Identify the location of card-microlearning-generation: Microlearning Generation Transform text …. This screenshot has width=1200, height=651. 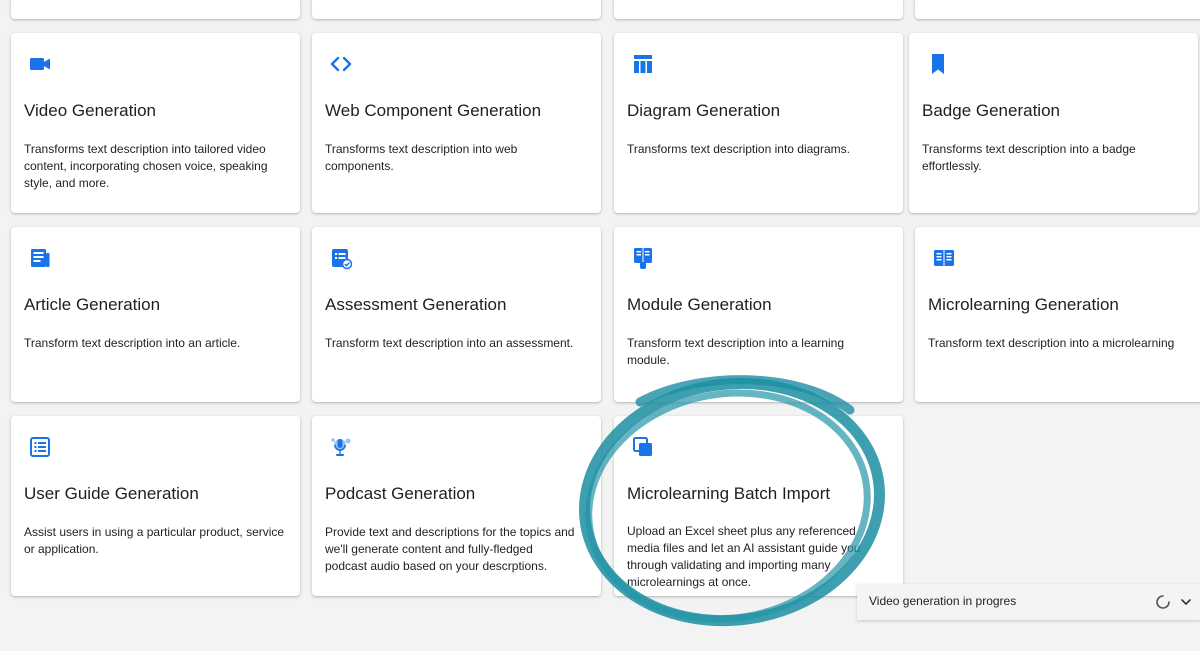
(1057, 314).